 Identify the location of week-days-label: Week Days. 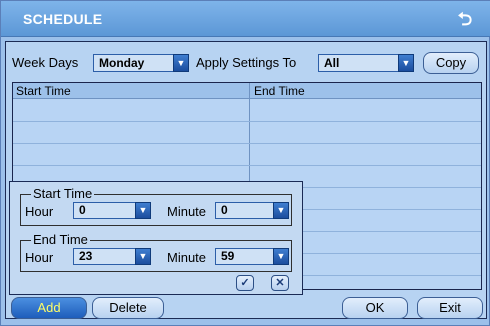
(45, 62).